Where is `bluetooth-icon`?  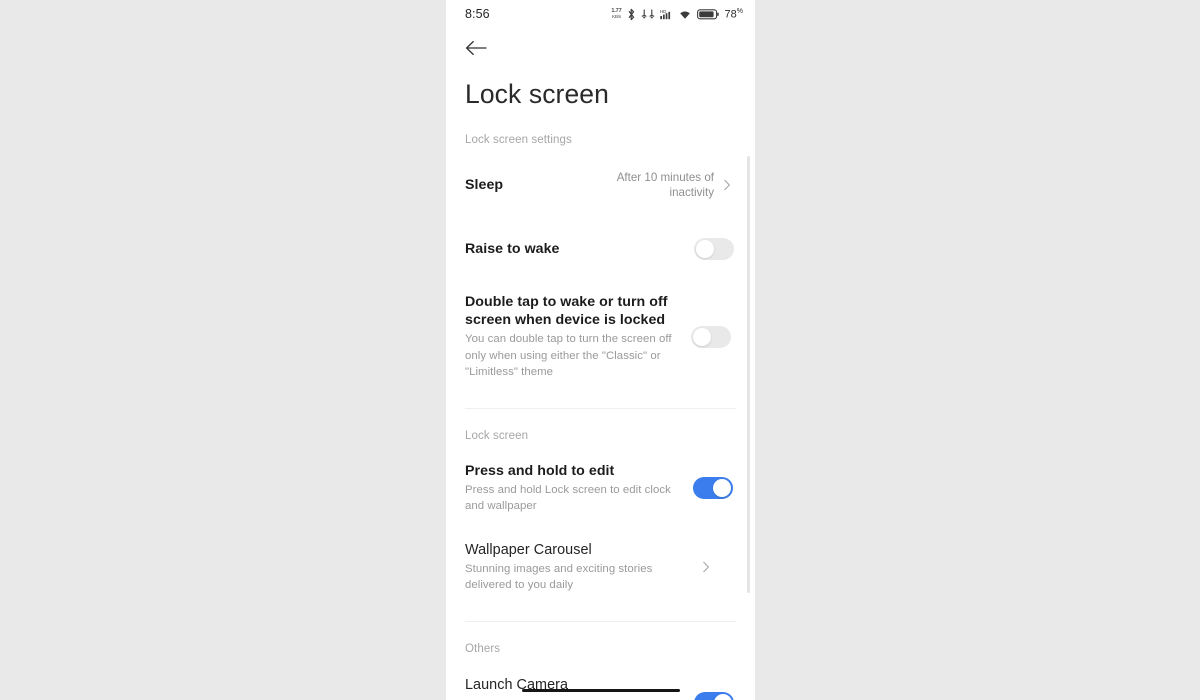 bluetooth-icon is located at coordinates (631, 14).